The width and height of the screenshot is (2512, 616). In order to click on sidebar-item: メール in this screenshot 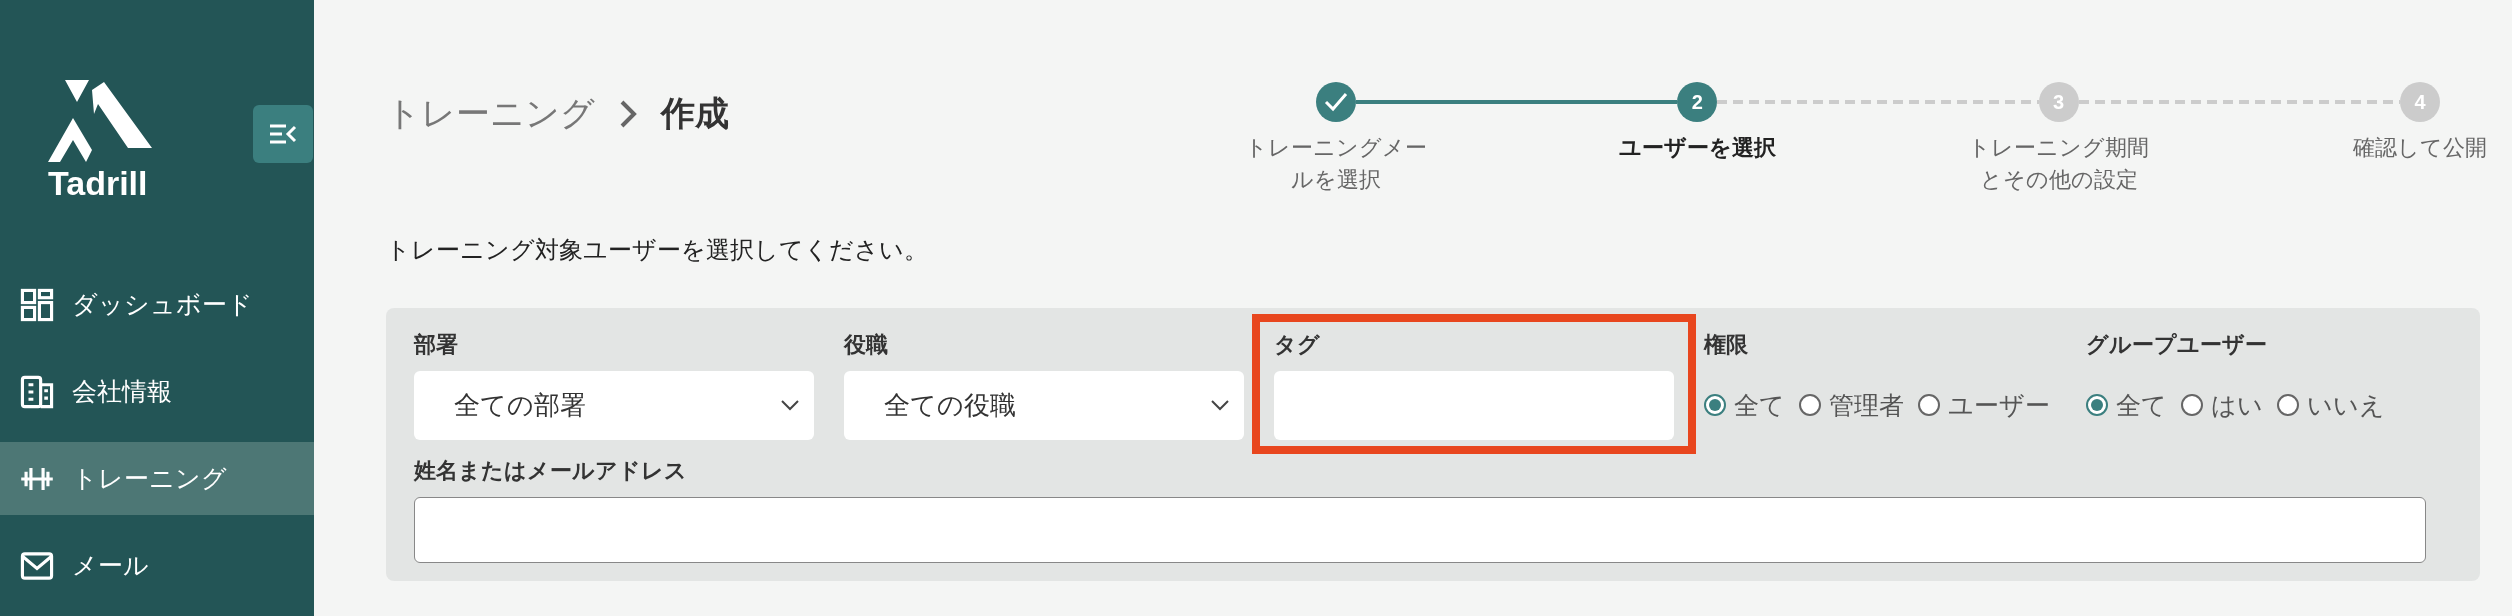, I will do `click(157, 565)`.